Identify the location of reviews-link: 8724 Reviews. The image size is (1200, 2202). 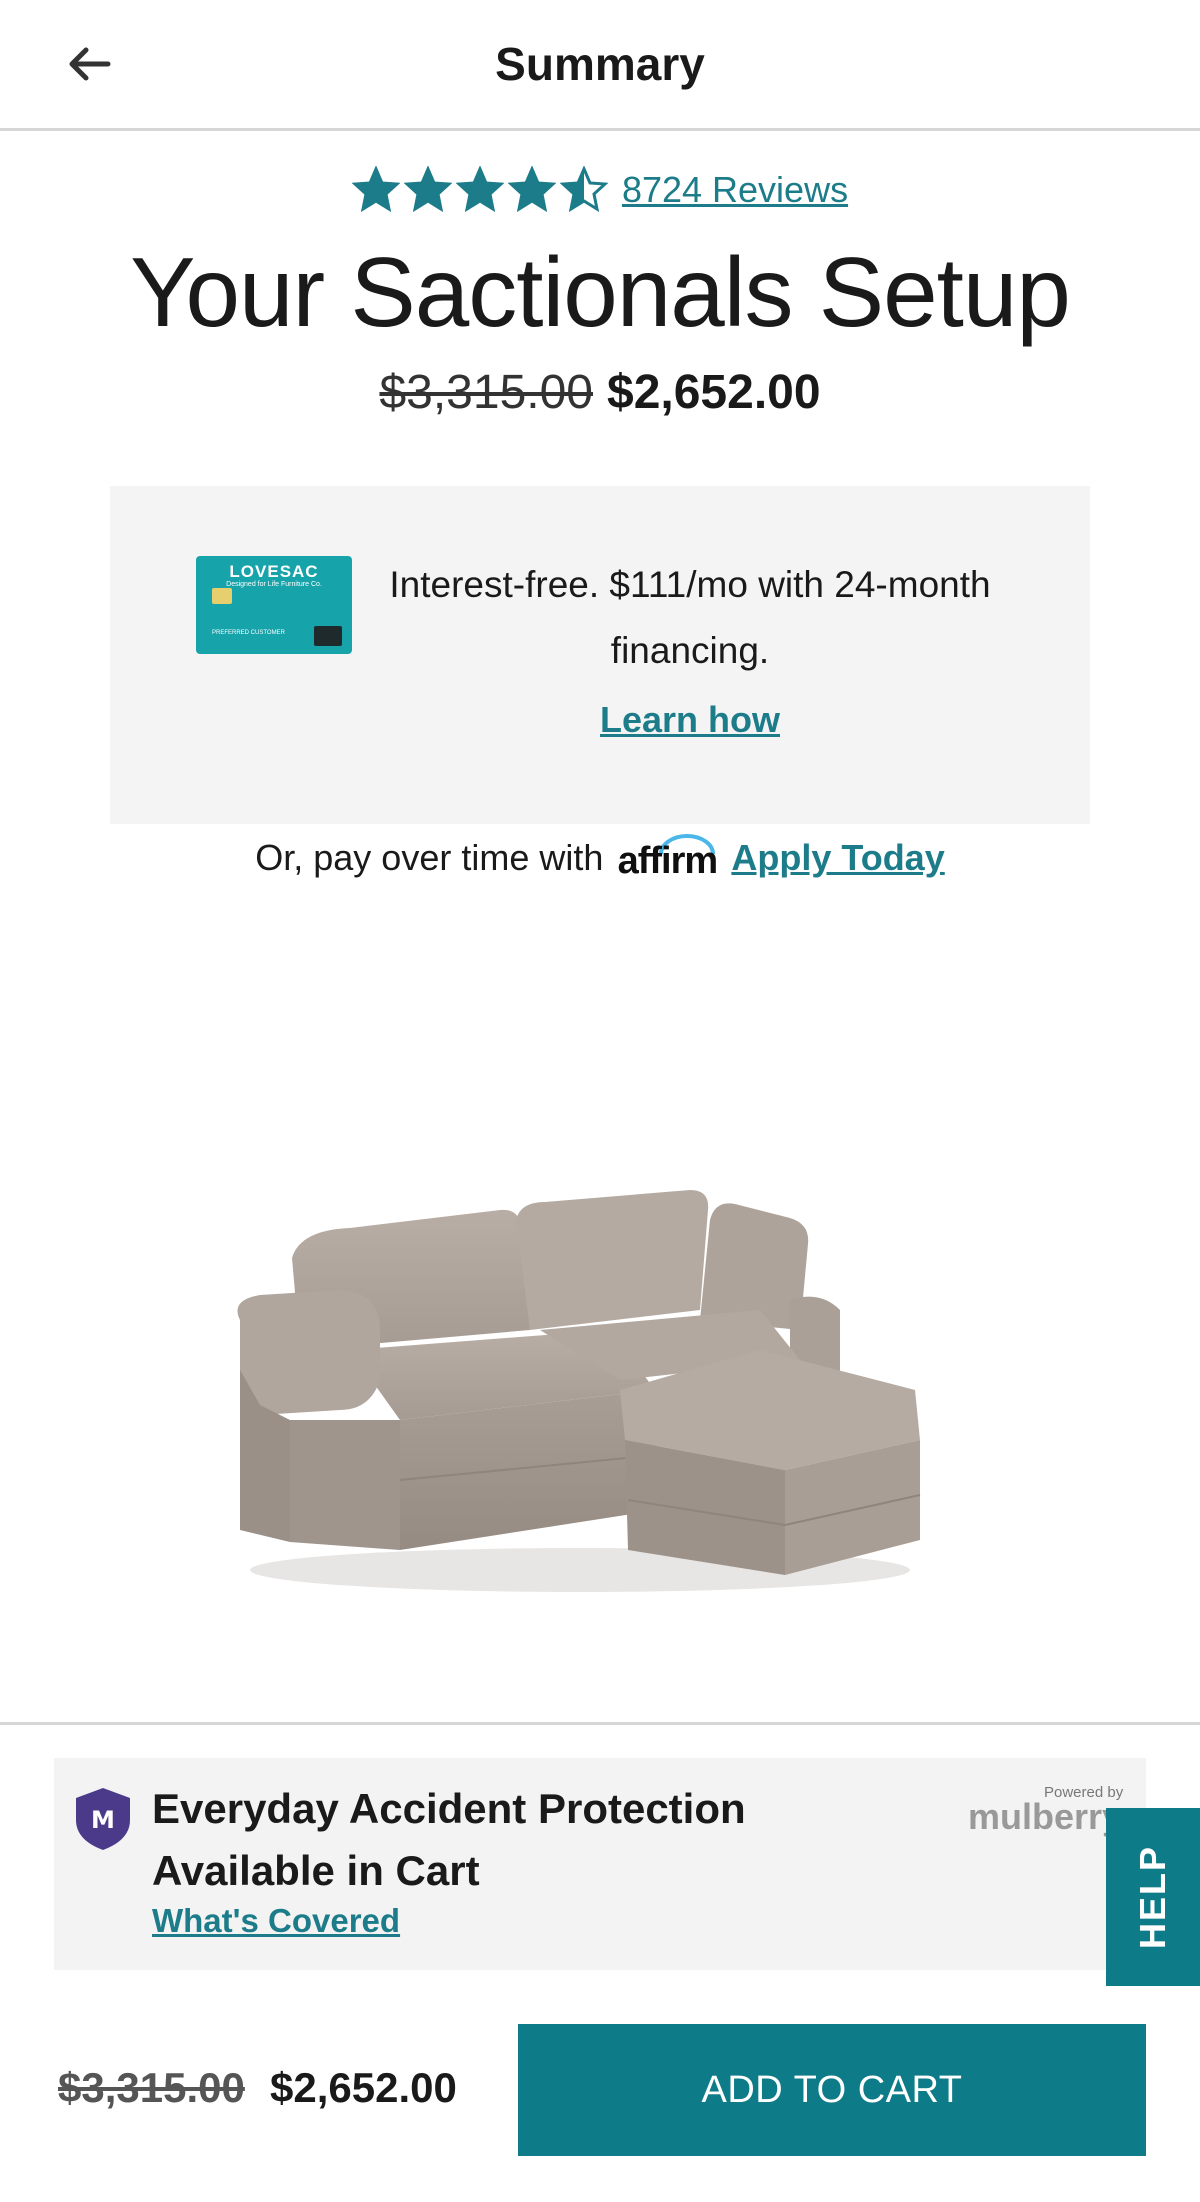
(735, 190).